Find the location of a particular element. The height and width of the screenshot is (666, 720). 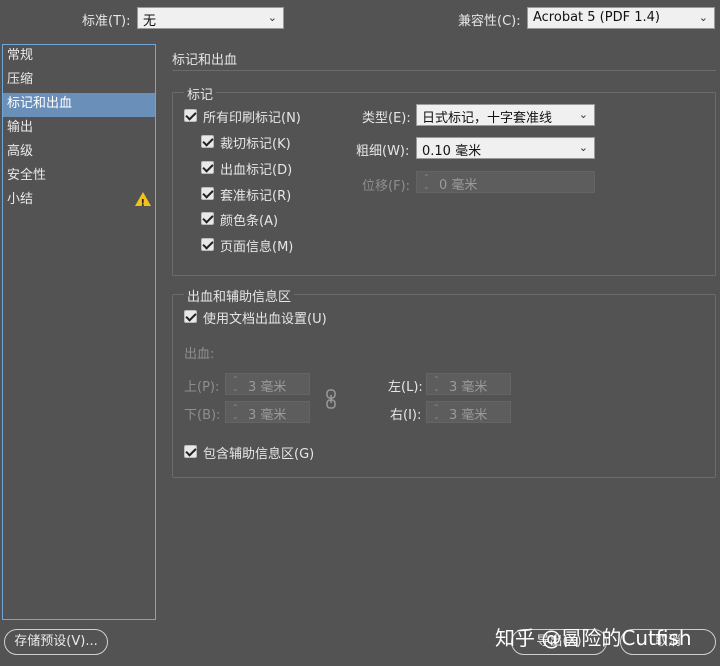

type-value: 日式标记，十字套准线 is located at coordinates (487, 118).